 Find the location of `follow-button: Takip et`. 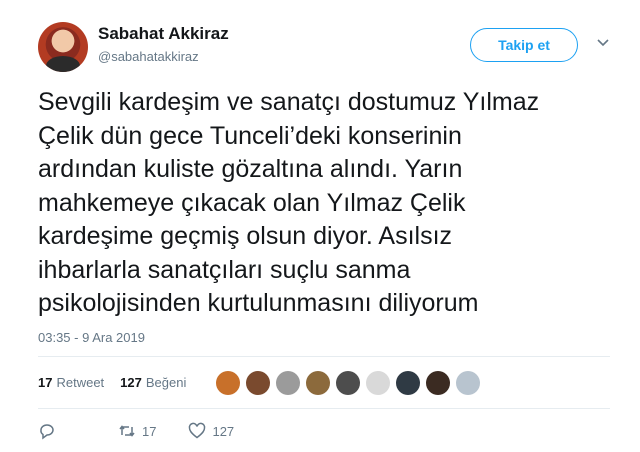

follow-button: Takip et is located at coordinates (524, 45).